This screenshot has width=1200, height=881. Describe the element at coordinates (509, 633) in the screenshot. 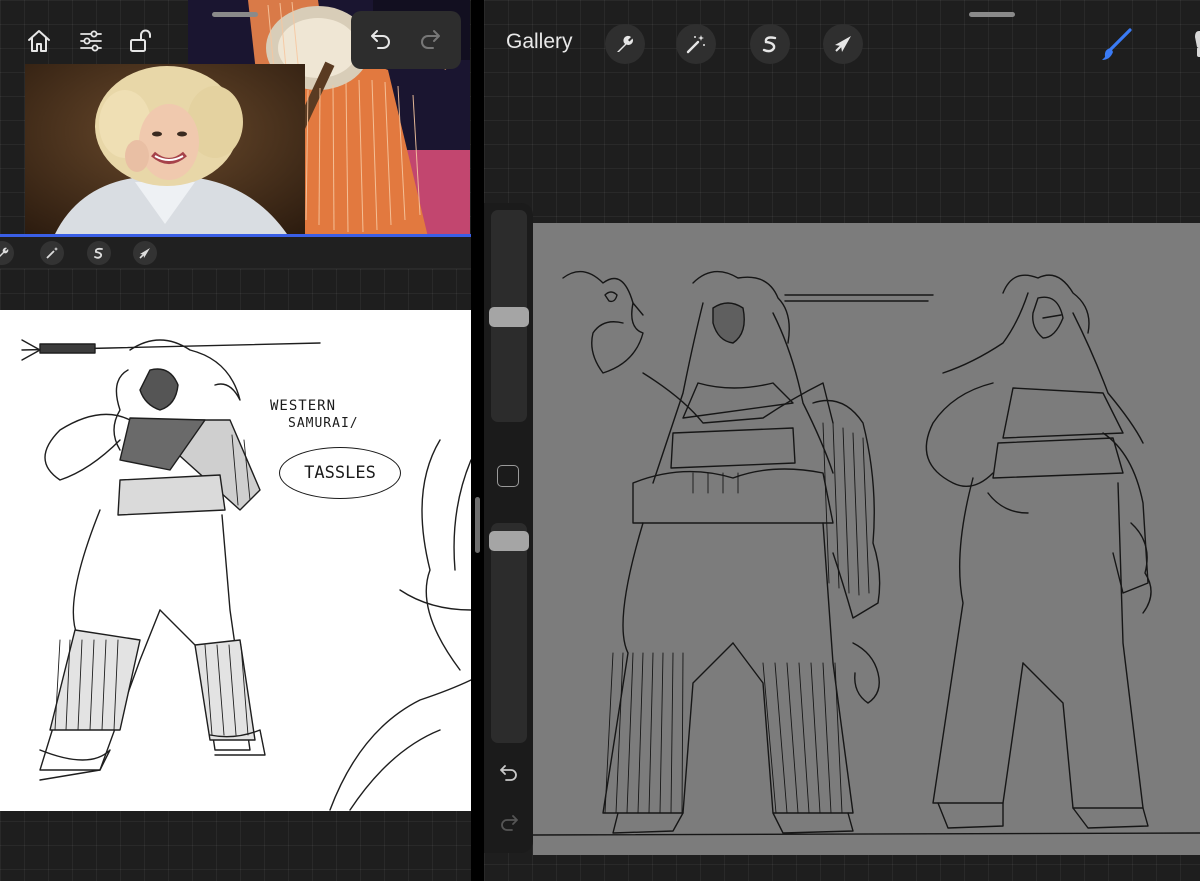

I see `opacity-slider` at that location.